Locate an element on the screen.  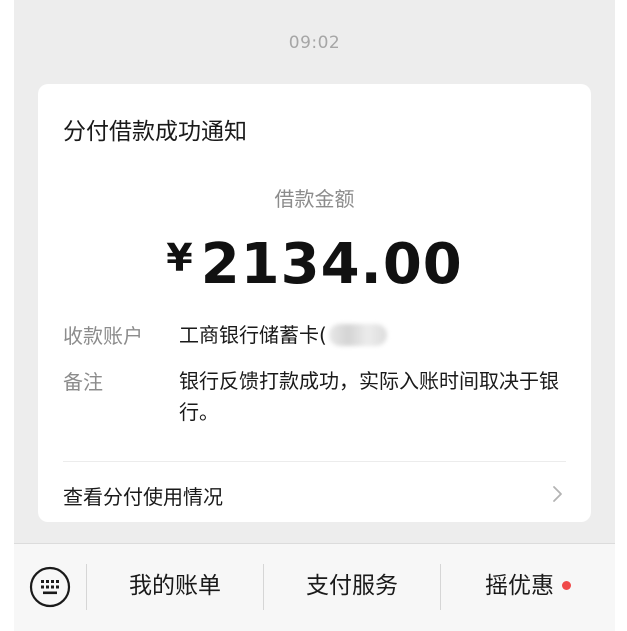
note-label: 备注 is located at coordinates (83, 382).